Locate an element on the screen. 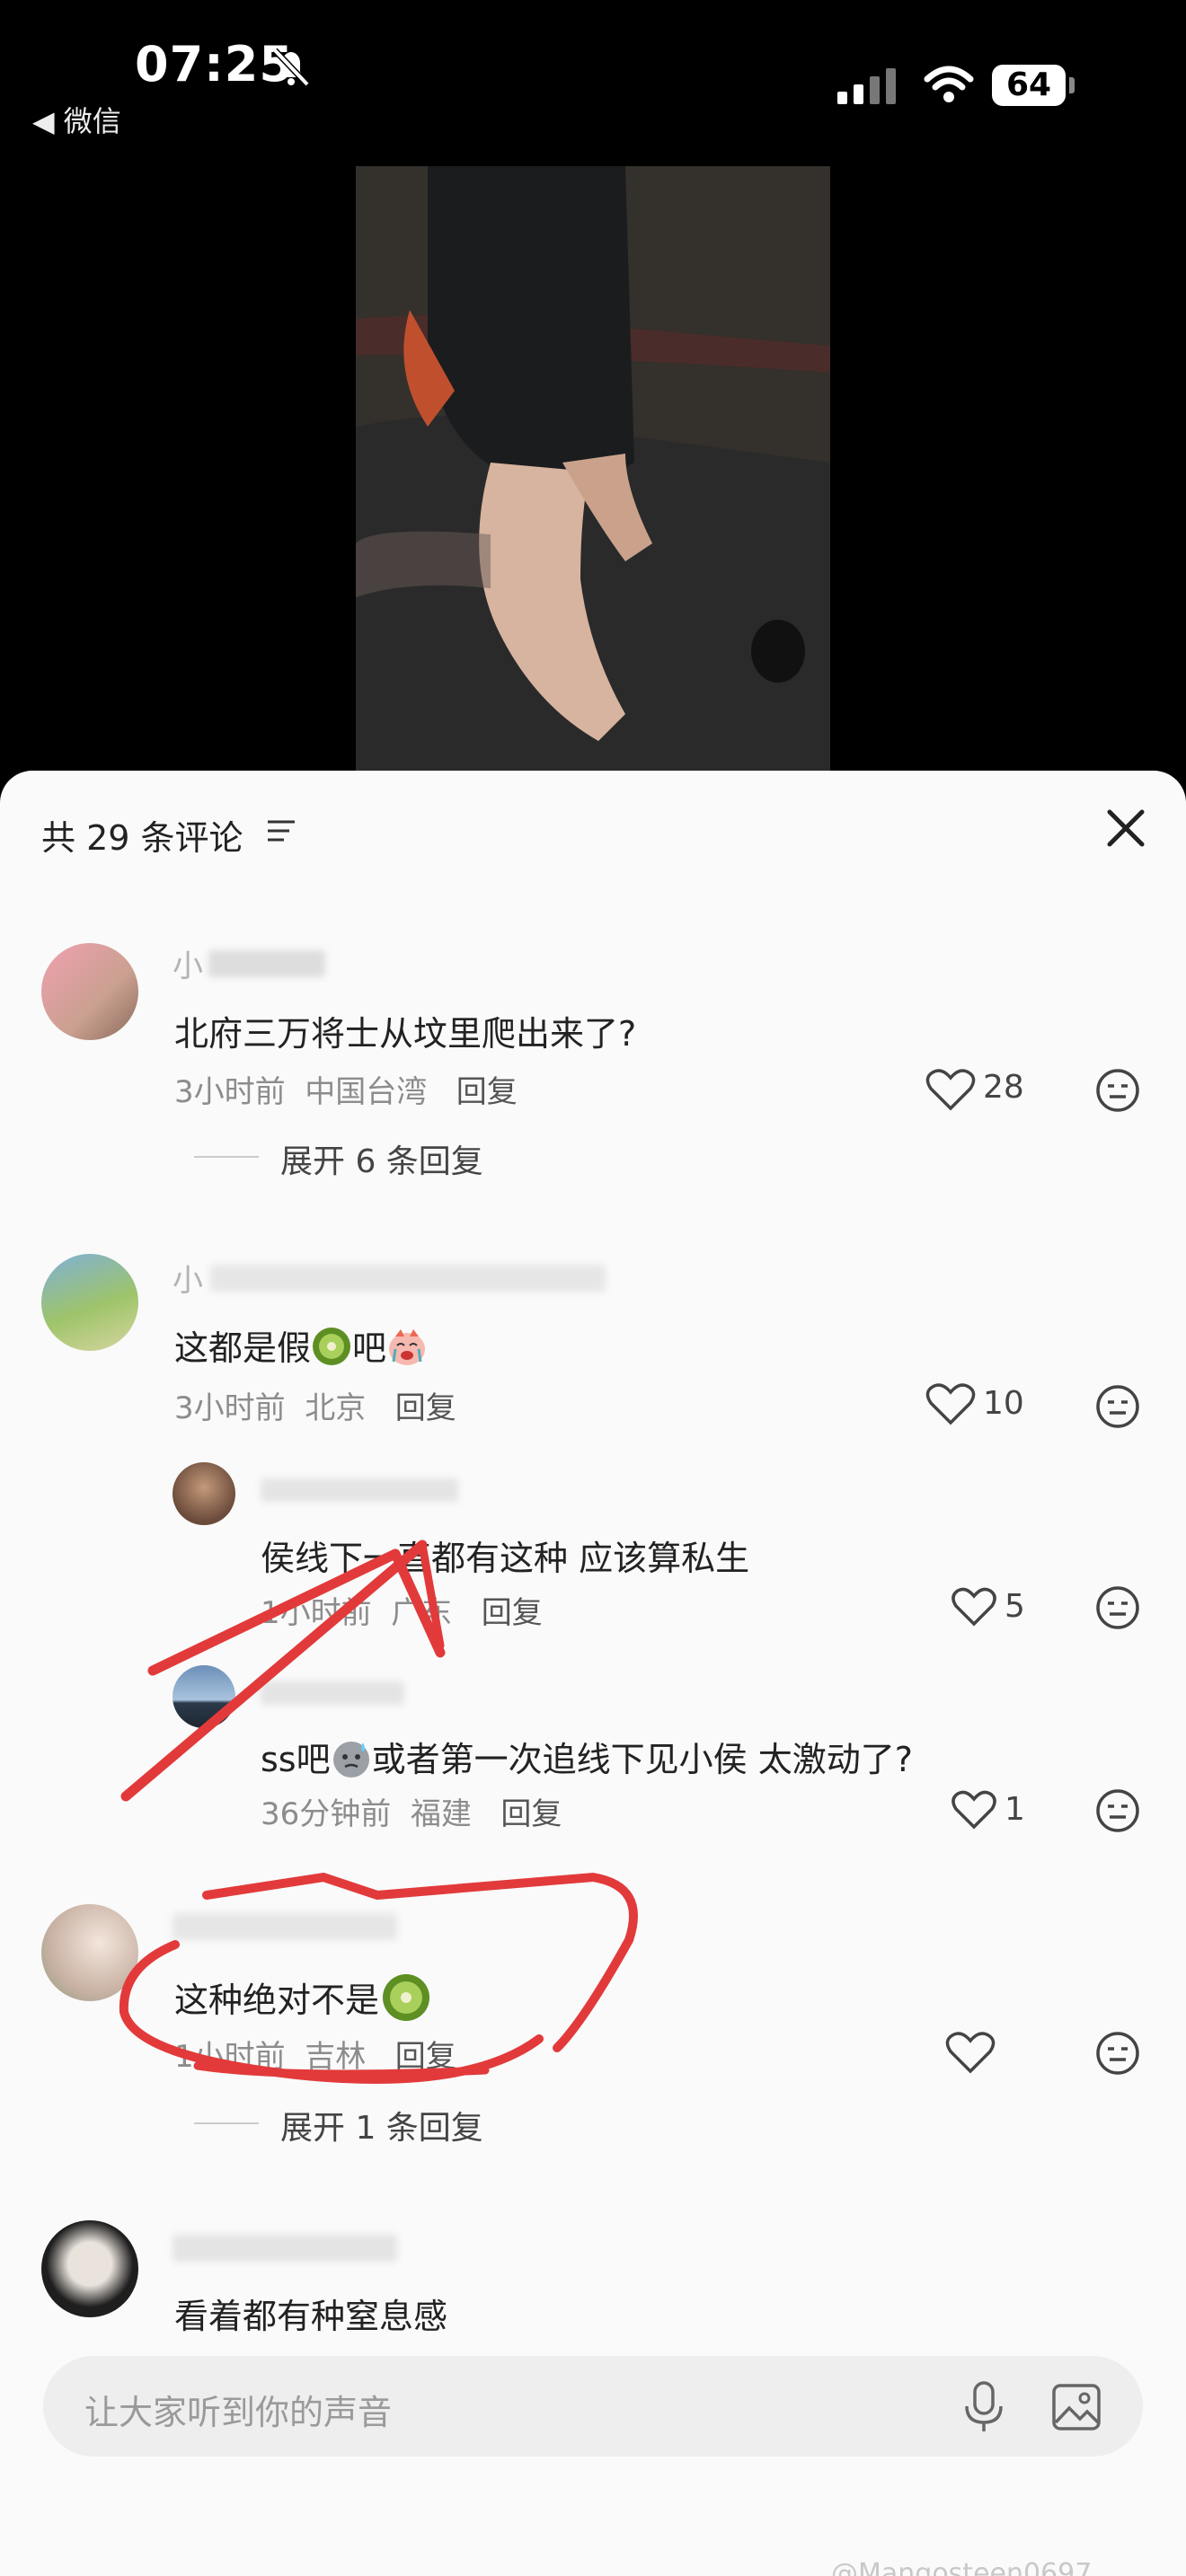  comment-text: 北府三万将士从坟里爬出来了? is located at coordinates (405, 1034).